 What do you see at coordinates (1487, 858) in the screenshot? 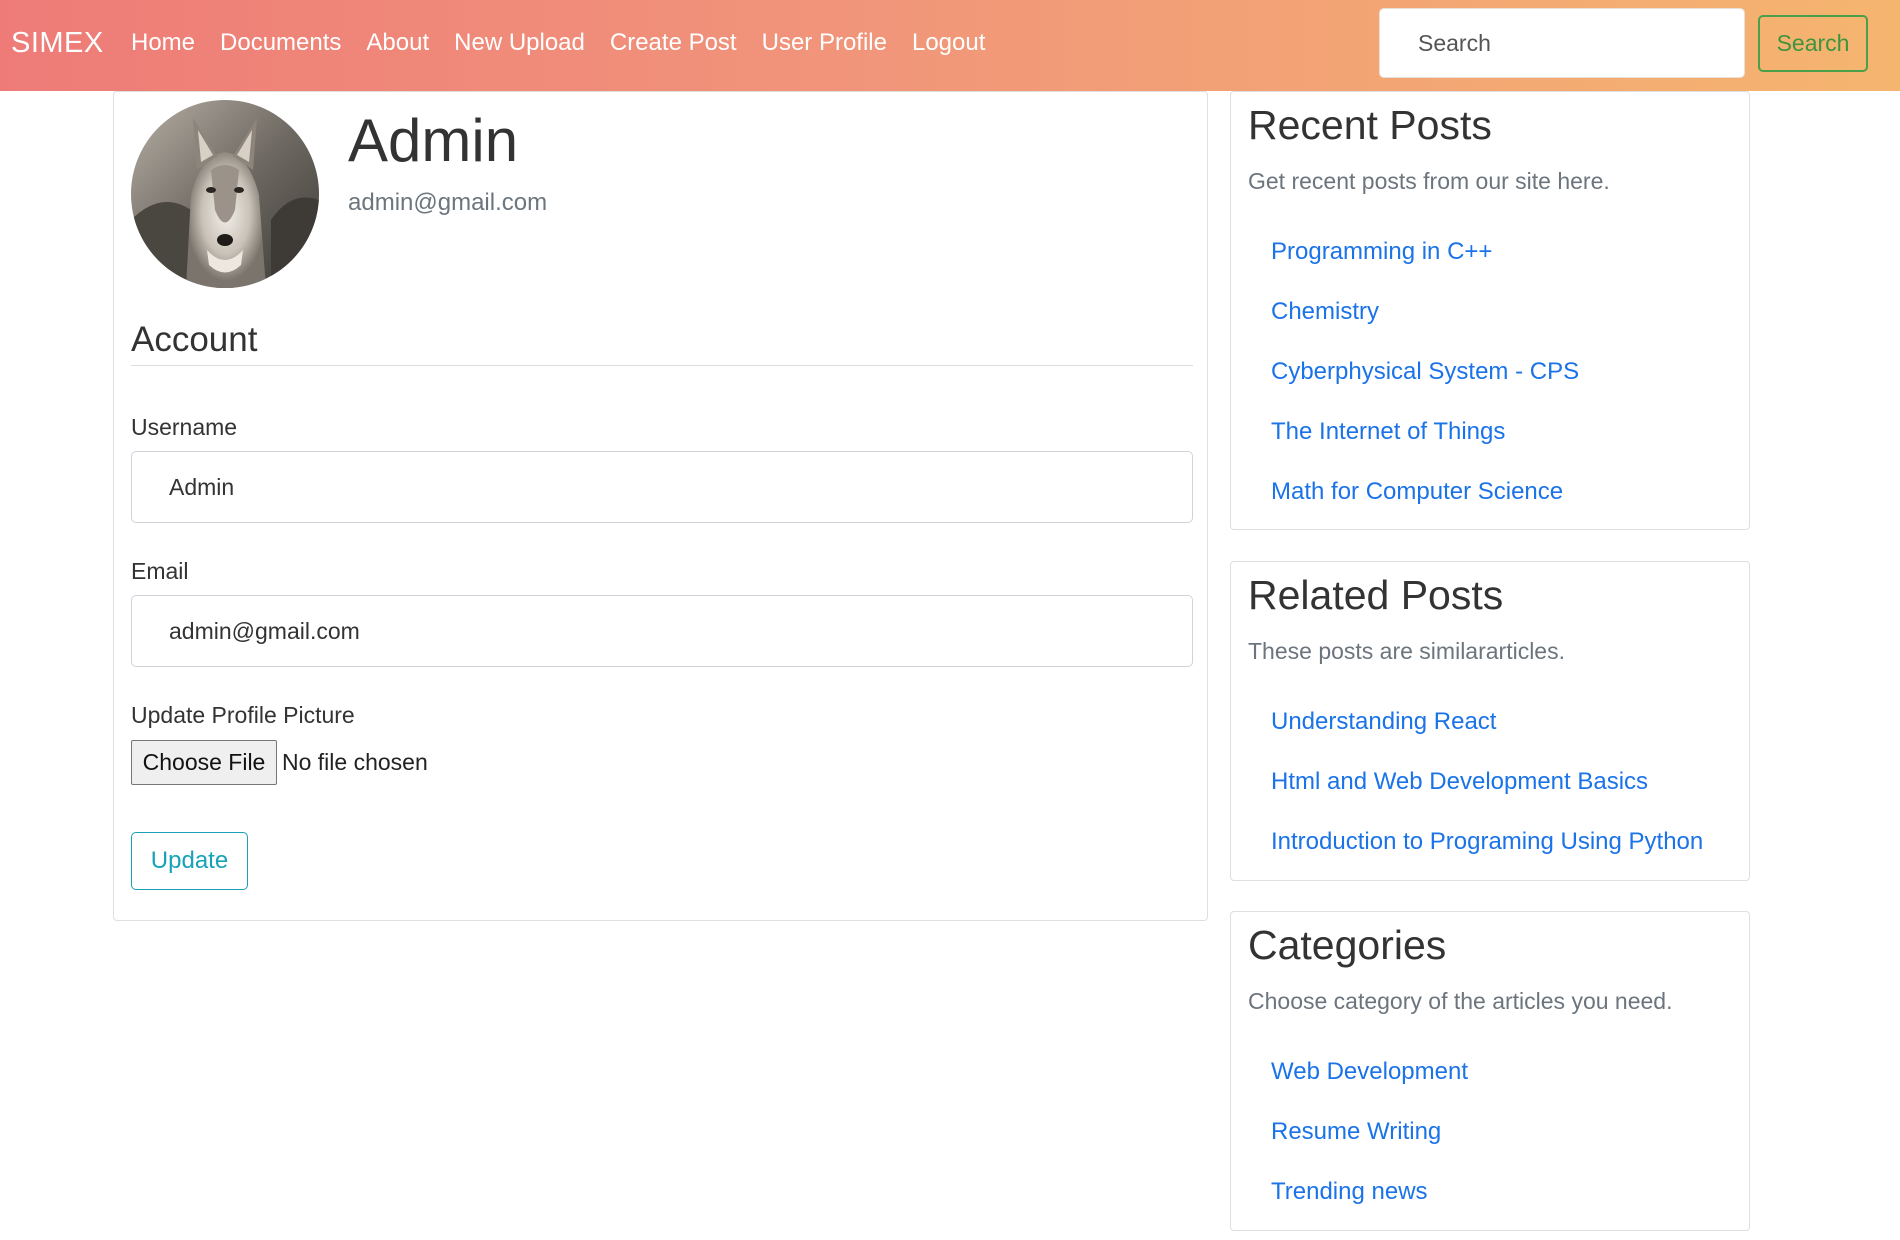
I see `related-post-link: Introduction to Programing Using Python` at bounding box center [1487, 858].